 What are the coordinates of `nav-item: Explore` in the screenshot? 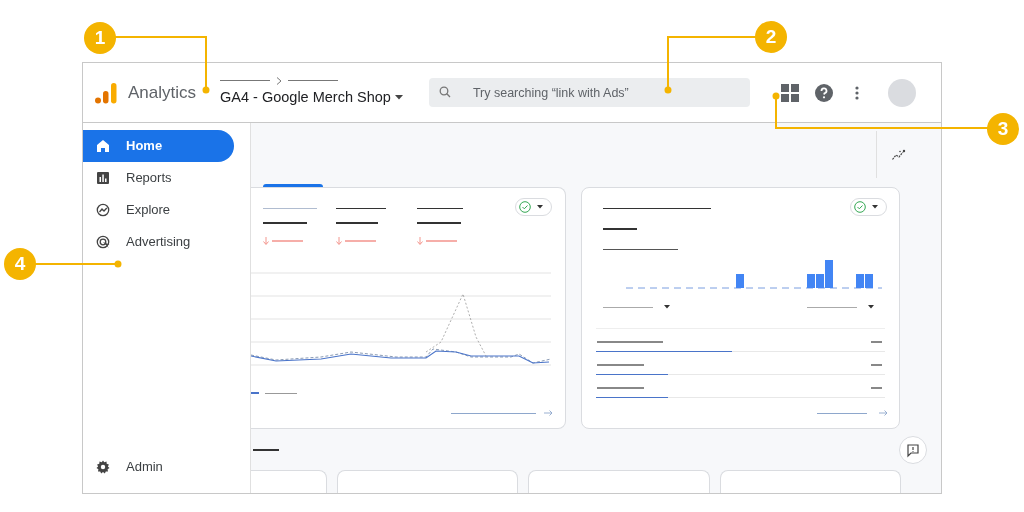 It's located at (158, 210).